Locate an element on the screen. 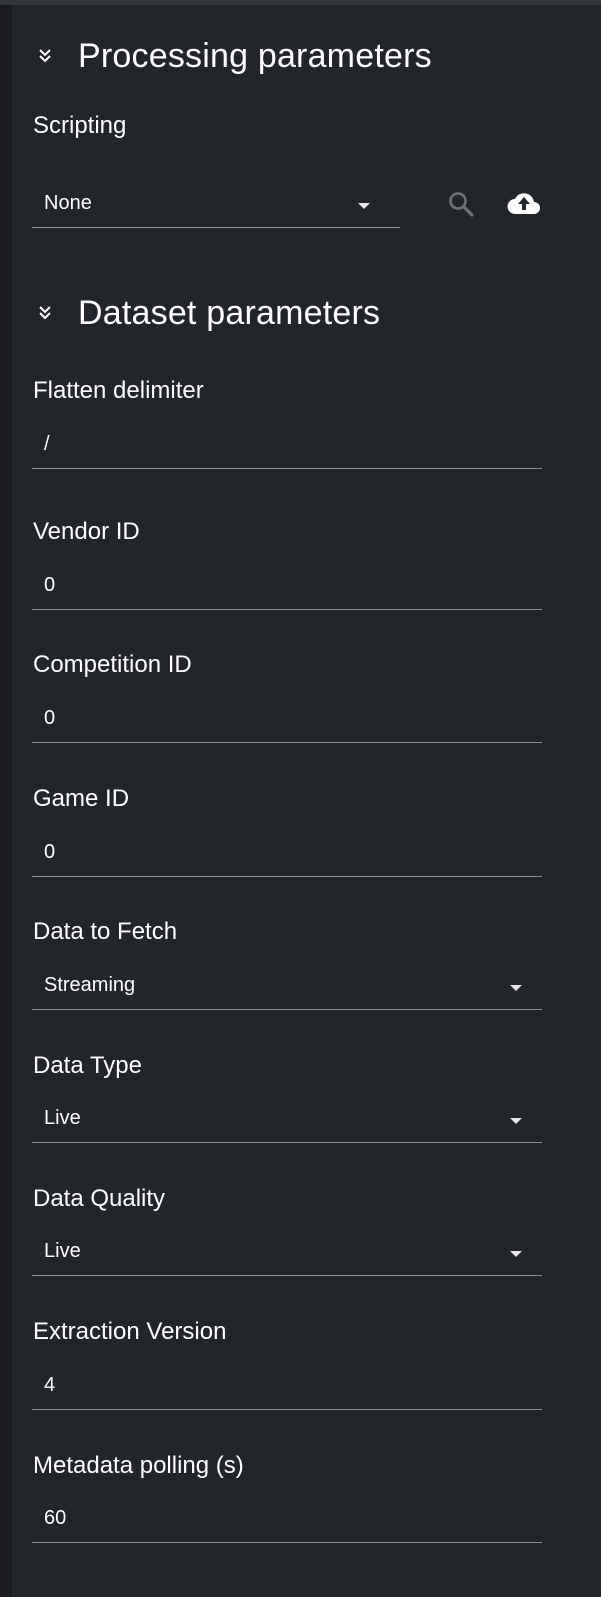  metadata-polling-label: Metadata polling (s) is located at coordinates (138, 1465).